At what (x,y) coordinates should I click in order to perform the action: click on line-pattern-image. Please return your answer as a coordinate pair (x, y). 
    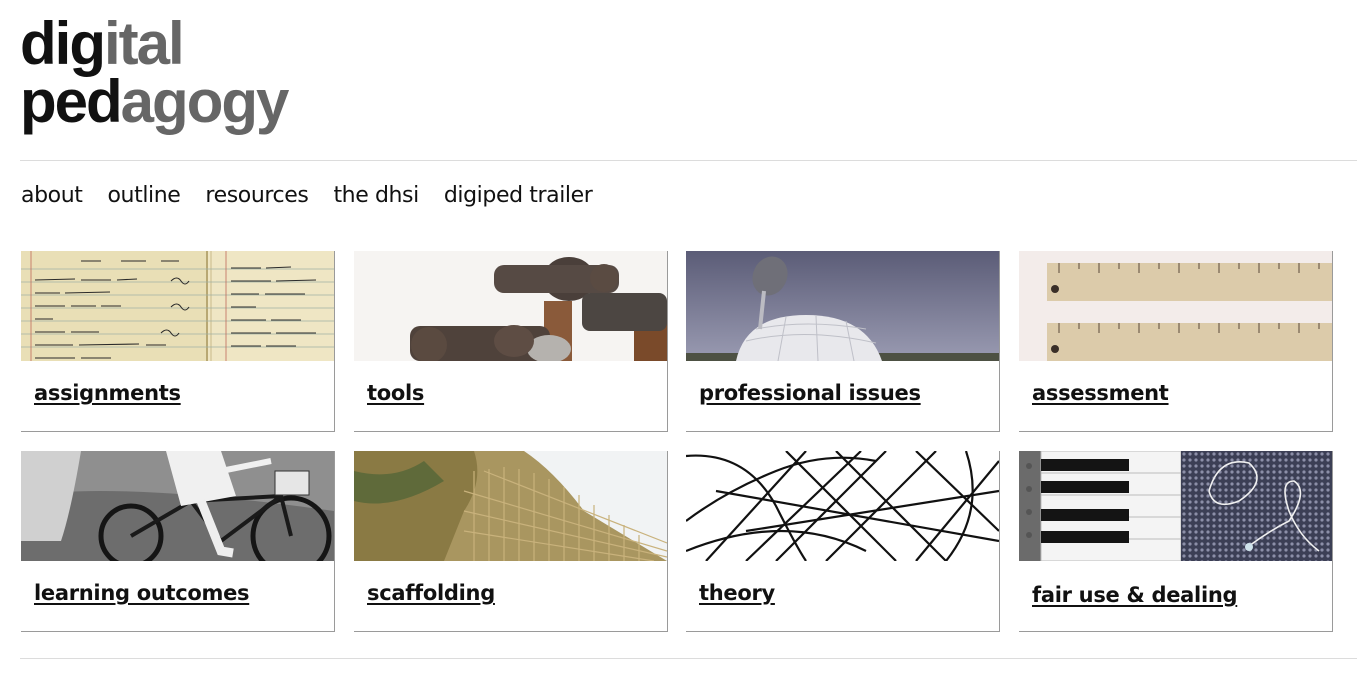
    Looking at the image, I should click on (842, 506).